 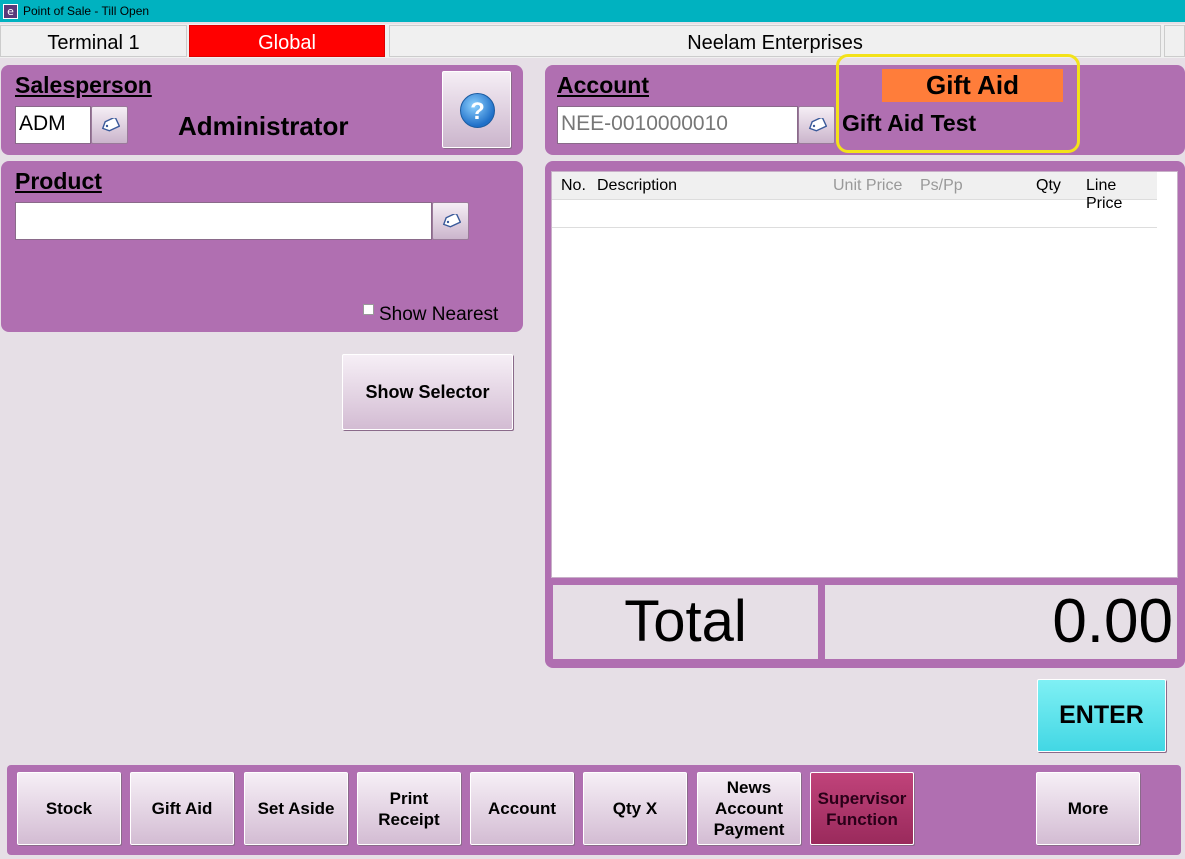 What do you see at coordinates (296, 808) in the screenshot?
I see `set-aside-button: Set Aside` at bounding box center [296, 808].